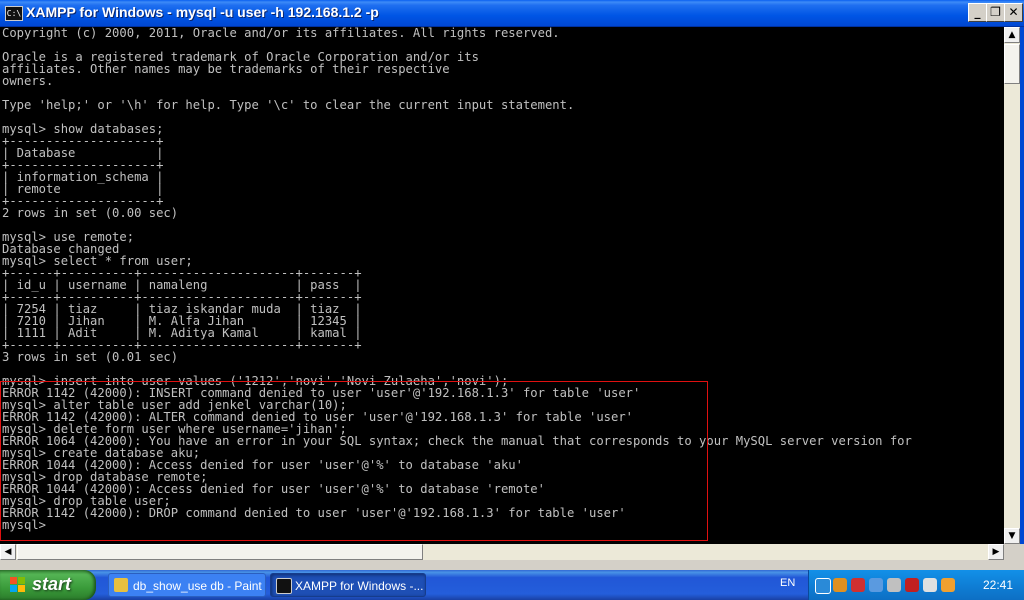 The width and height of the screenshot is (1024, 600). Describe the element at coordinates (502, 552) in the screenshot. I see `horizontal-scrollbar: ◀ ▶` at that location.